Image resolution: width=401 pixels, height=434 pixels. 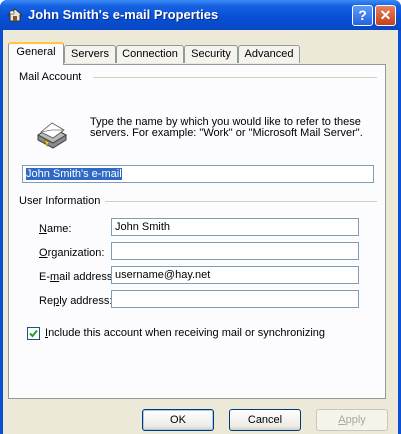 I want to click on title-bar: John Smith's e-mail Properties ? ✕, so click(x=200, y=15).